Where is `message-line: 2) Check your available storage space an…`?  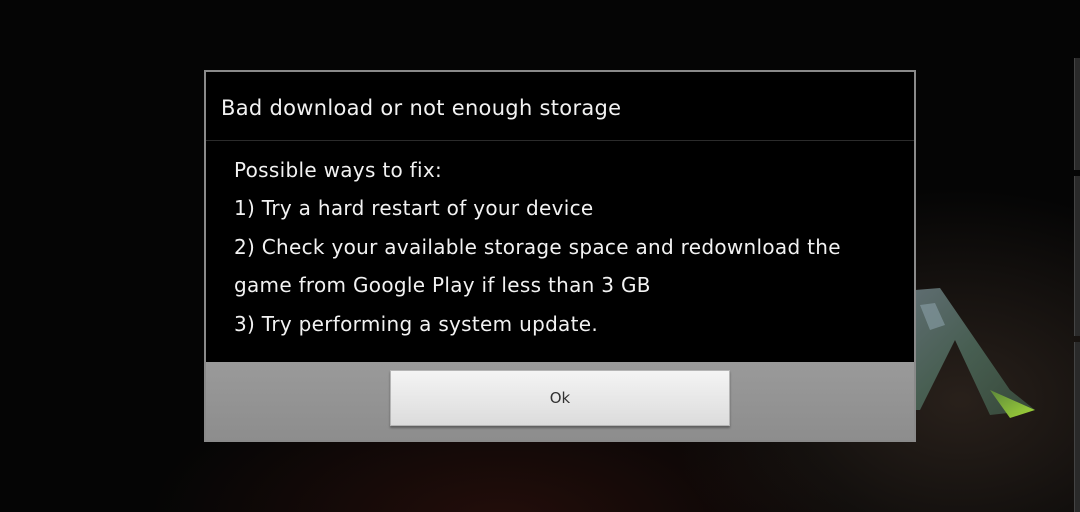
message-line: 2) Check your available storage space an… is located at coordinates (537, 247).